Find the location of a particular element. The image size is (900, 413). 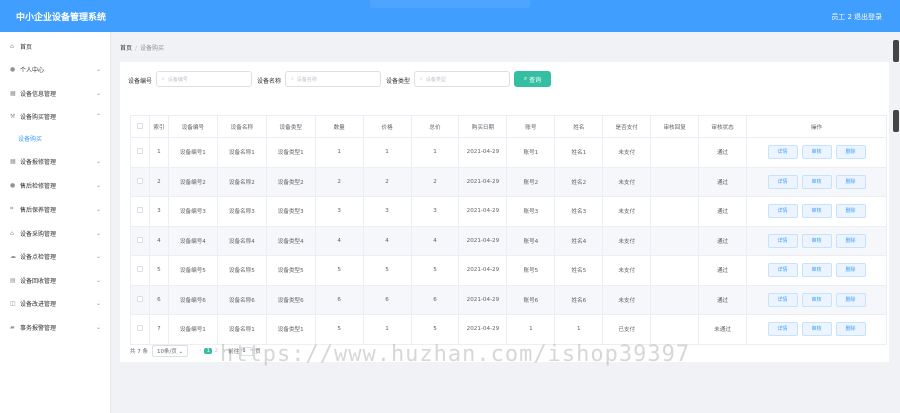

device-number-placeholder: 设备编号 is located at coordinates (177, 79).